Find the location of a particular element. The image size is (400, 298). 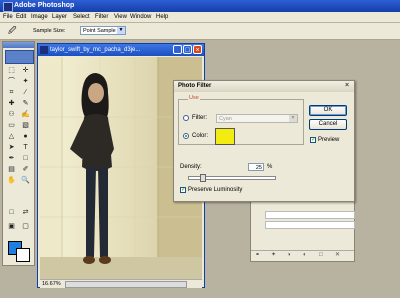

quick-mask-icon: ▣ is located at coordinates (11, 226).